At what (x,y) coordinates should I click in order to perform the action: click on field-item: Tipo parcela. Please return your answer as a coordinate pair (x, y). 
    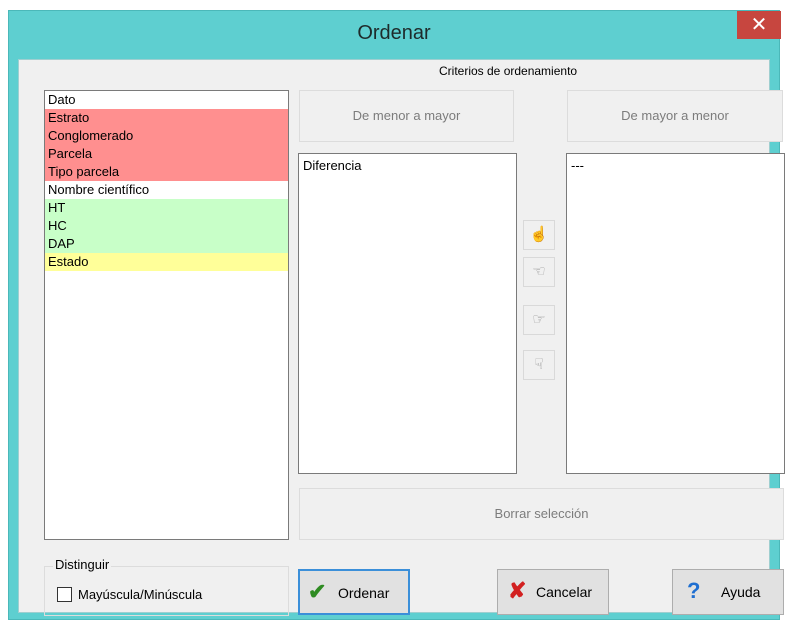
    Looking at the image, I should click on (166, 172).